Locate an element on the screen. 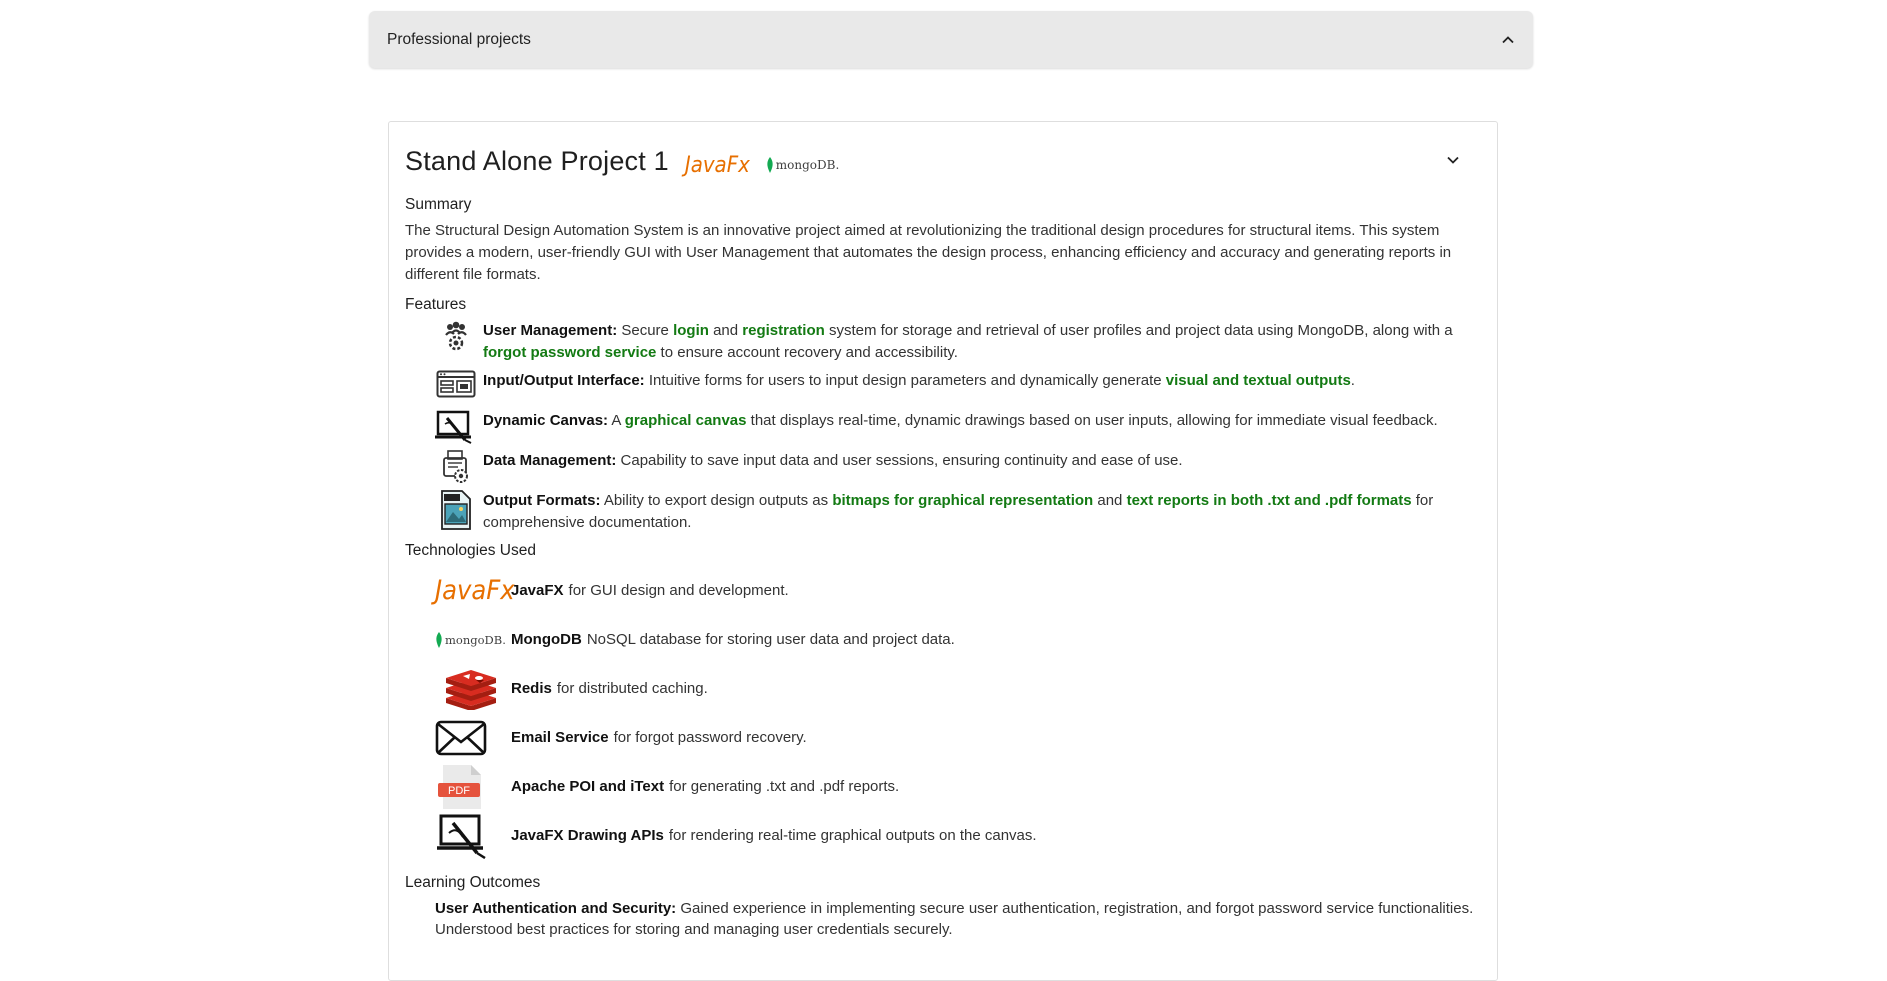 This screenshot has height=981, width=1887. chevron-up-icon is located at coordinates (1508, 39).